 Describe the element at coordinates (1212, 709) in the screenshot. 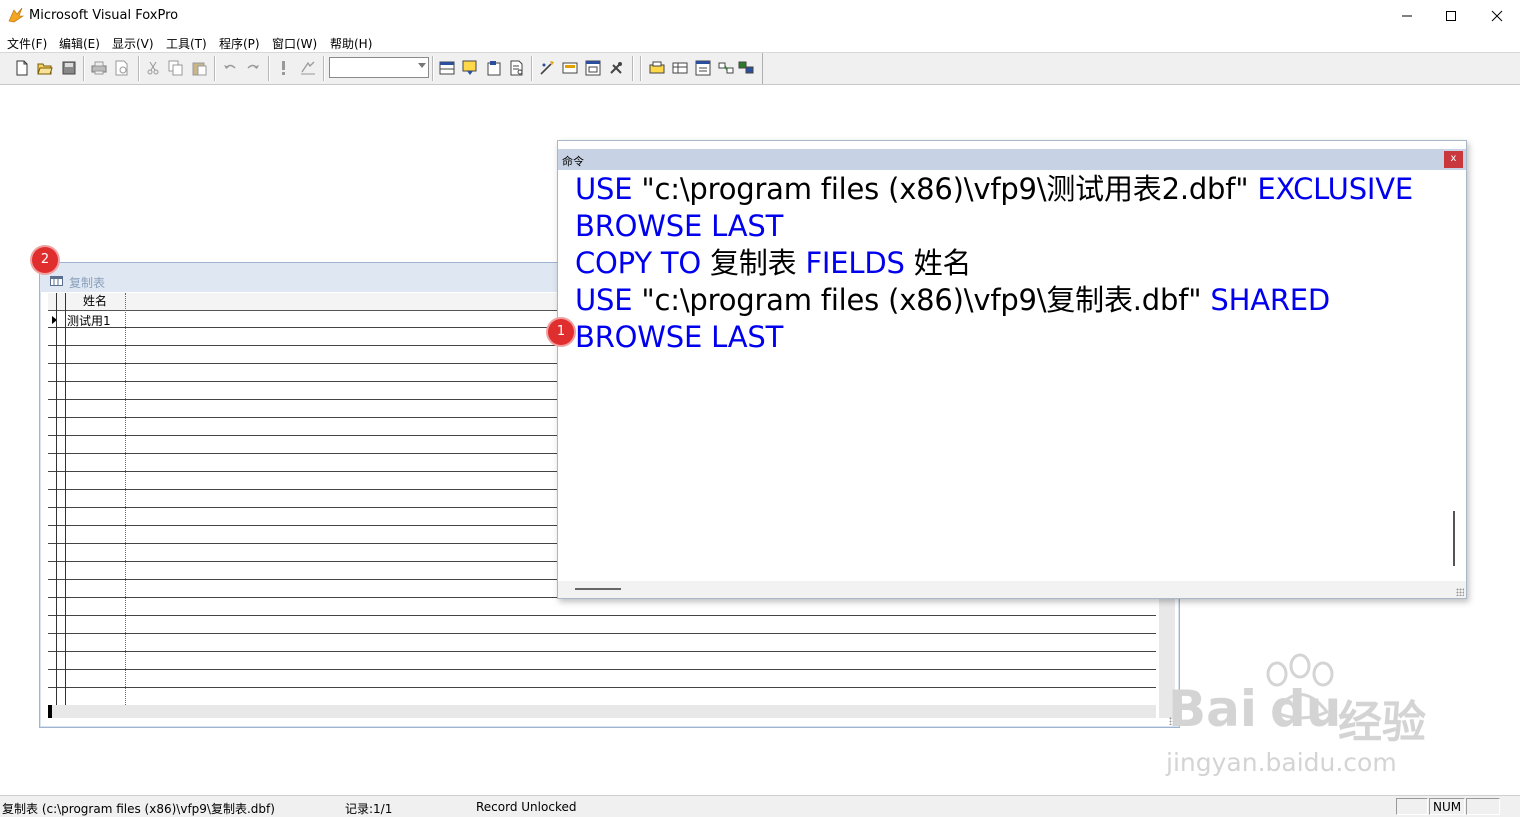

I see `watermark-brand: Bai` at that location.